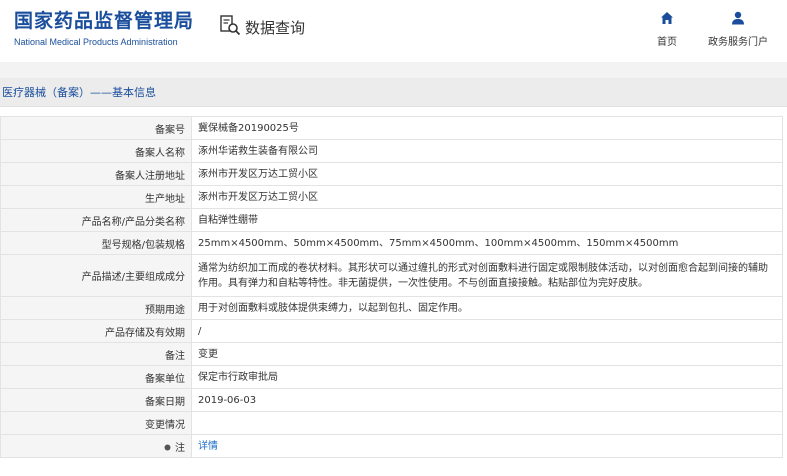  Describe the element at coordinates (487, 331) in the screenshot. I see `row-value: /` at that location.